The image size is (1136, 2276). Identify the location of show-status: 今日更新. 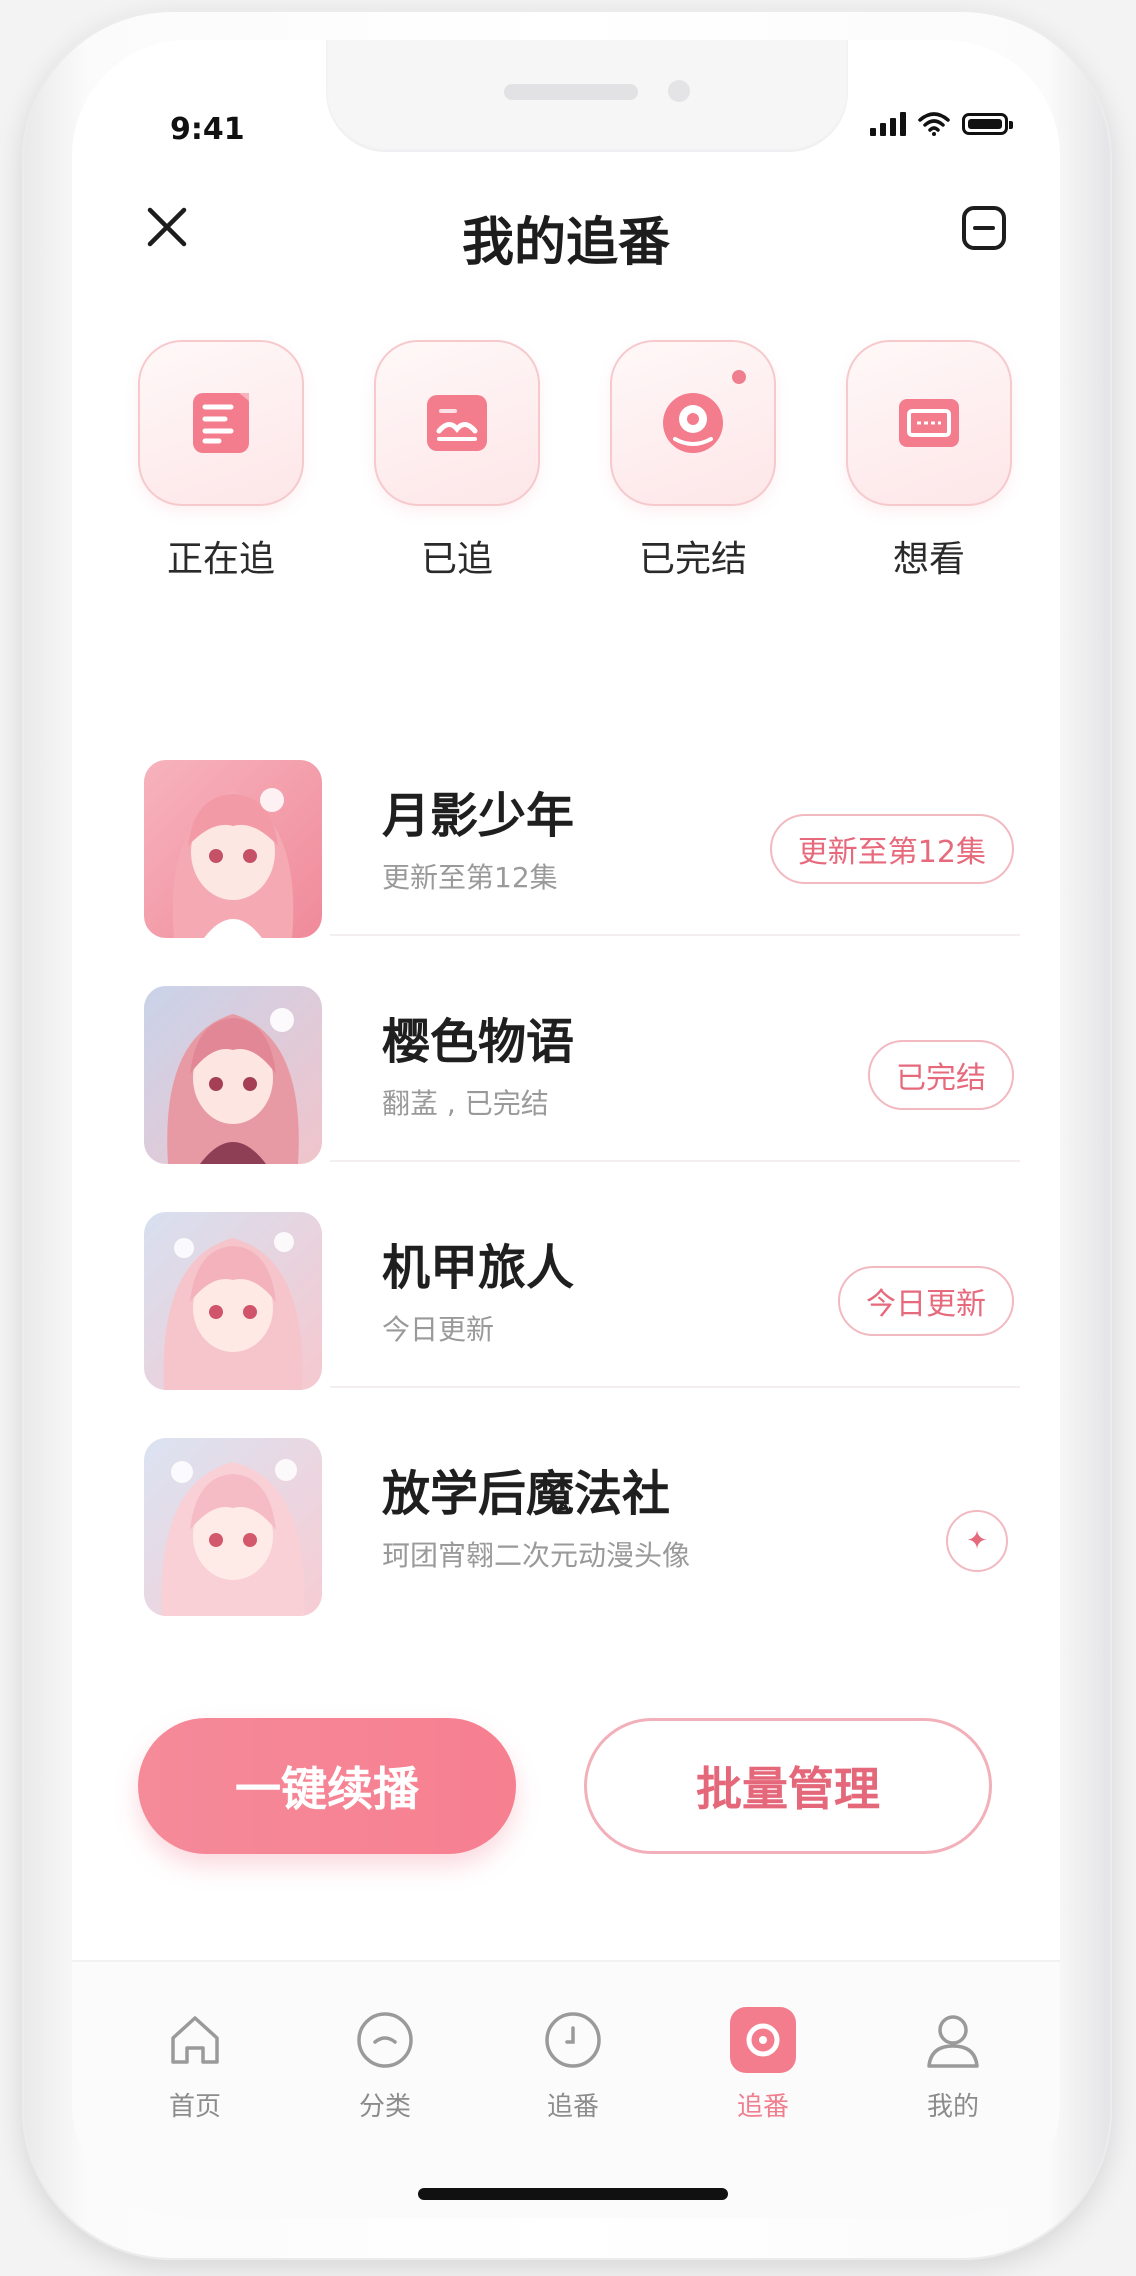
(438, 1329).